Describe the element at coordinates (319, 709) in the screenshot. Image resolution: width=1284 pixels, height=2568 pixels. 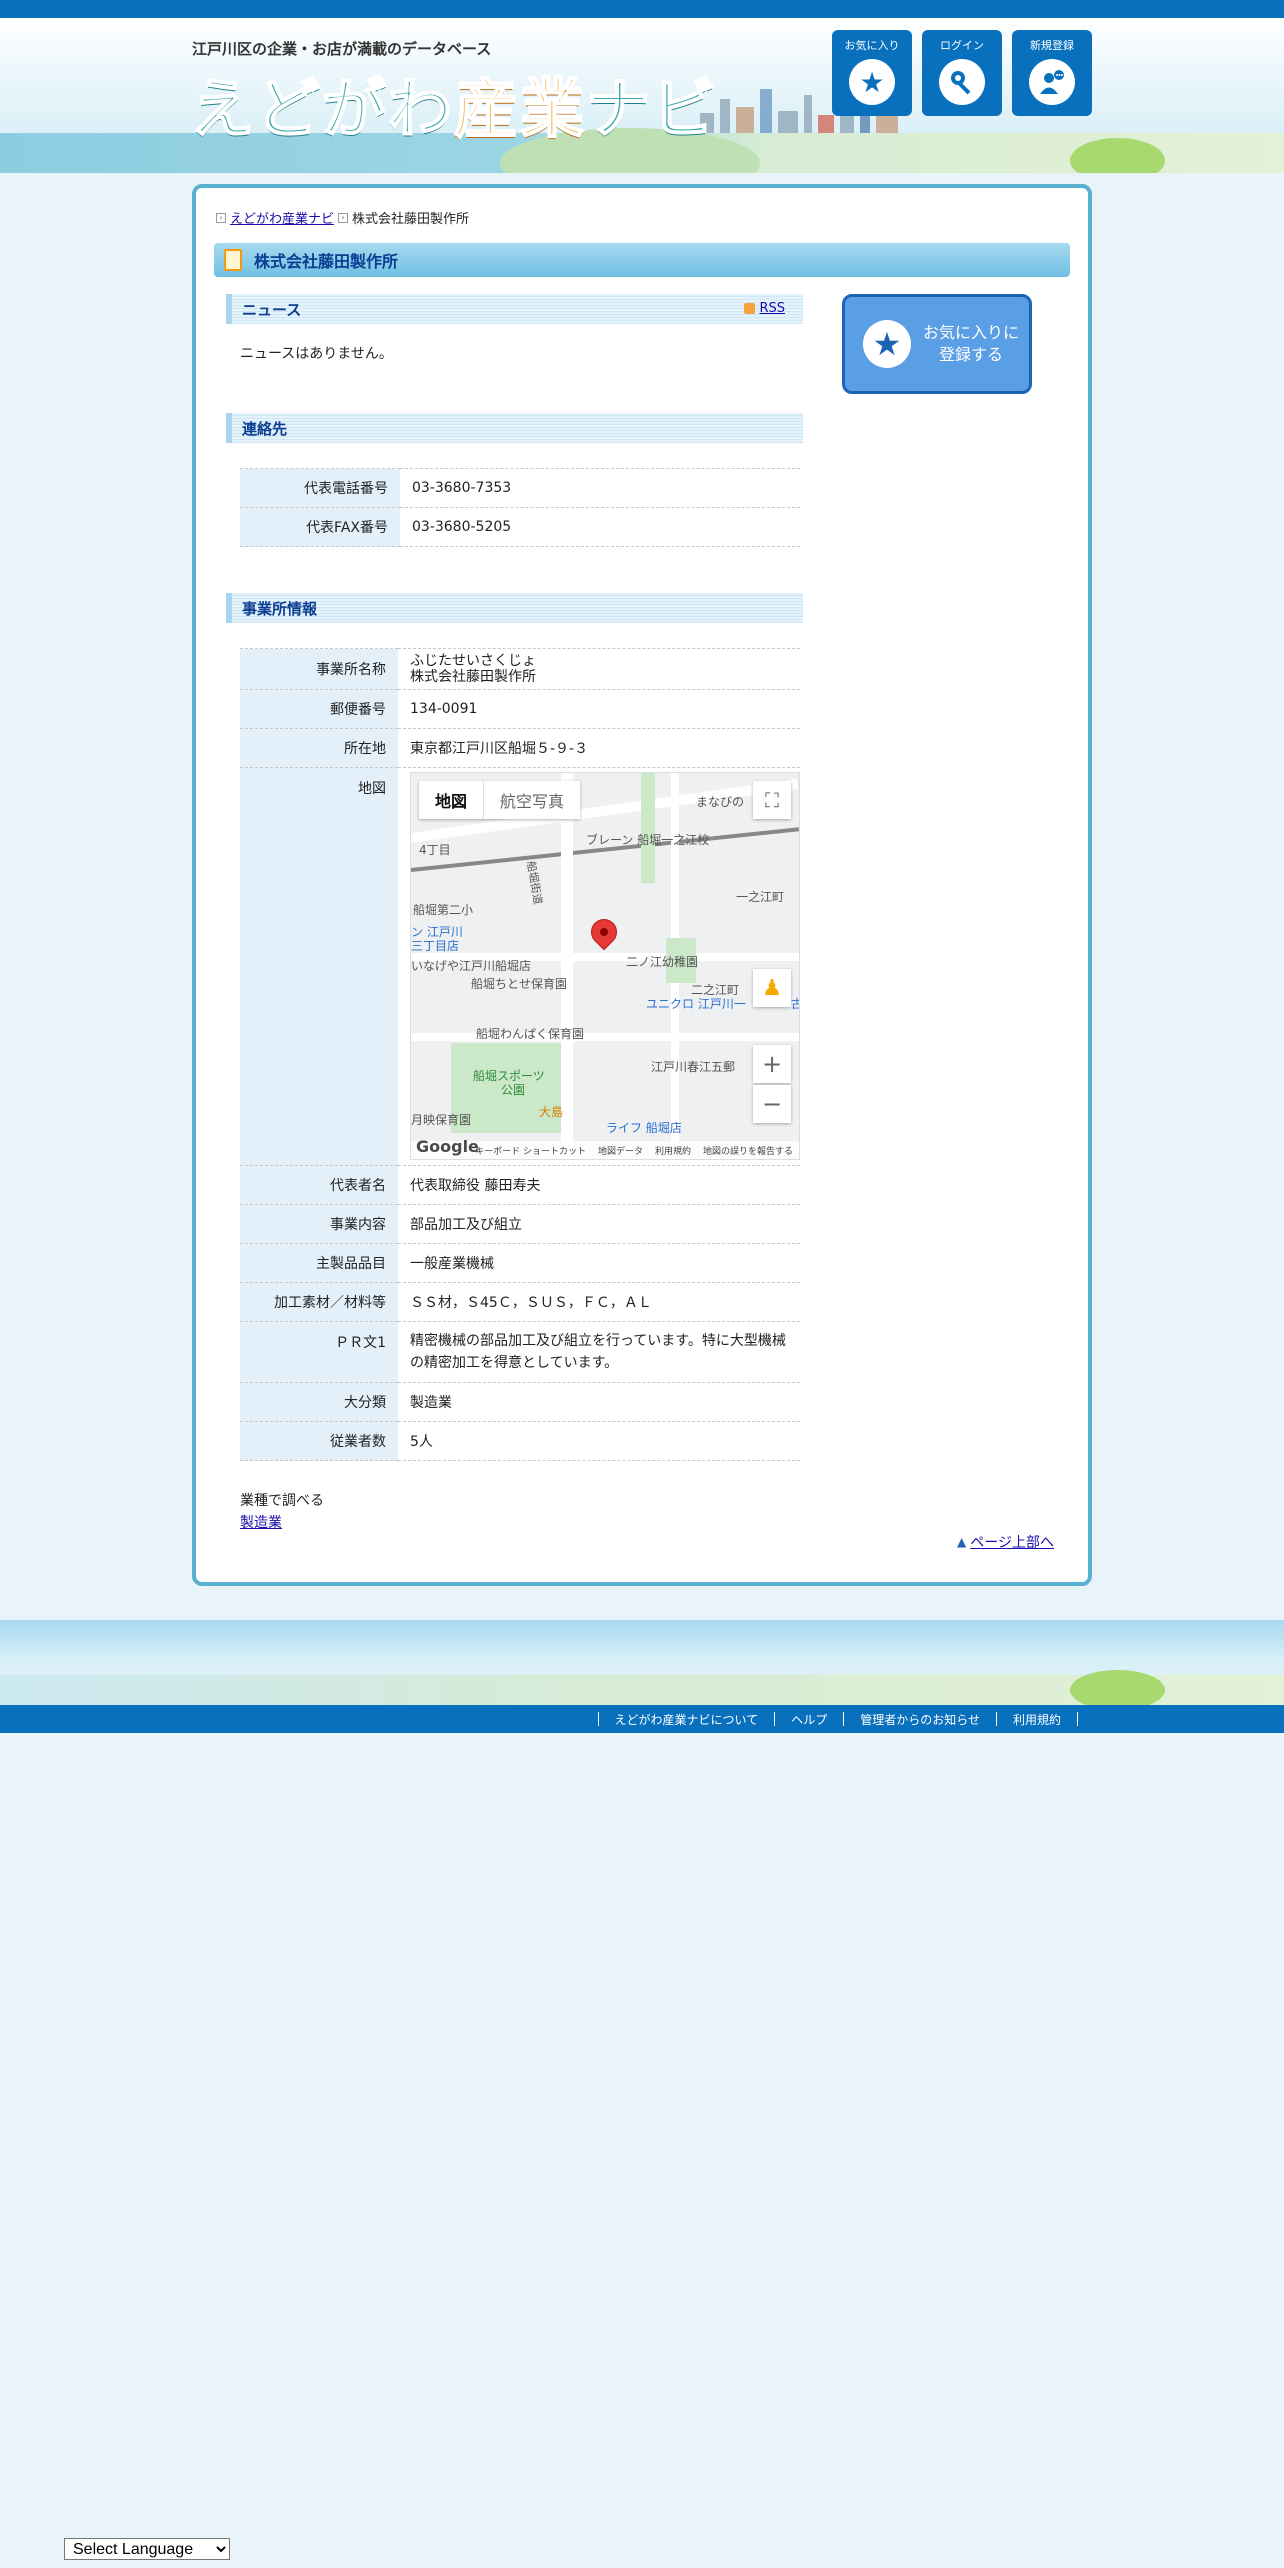
I see `table-key: 郵便番号` at that location.